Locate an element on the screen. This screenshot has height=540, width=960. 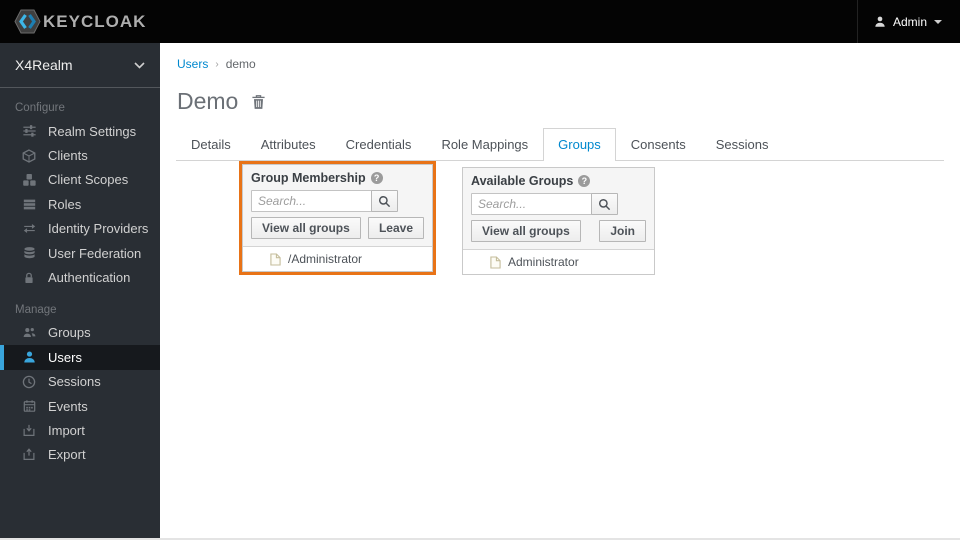
sidebar-item-user-federation: User Federation is located at coordinates (80, 253).